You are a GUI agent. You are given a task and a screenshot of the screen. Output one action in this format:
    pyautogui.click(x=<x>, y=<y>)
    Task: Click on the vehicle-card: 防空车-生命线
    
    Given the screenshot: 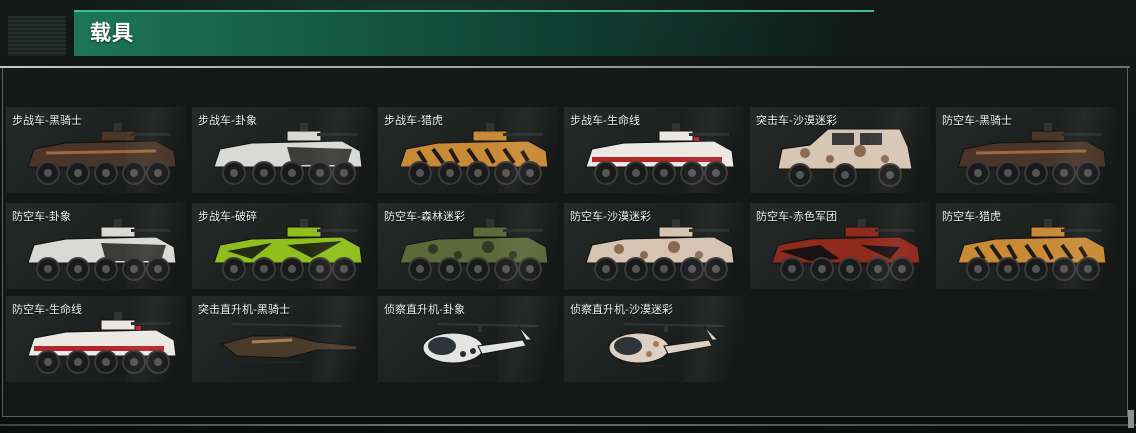 What is the action you would take?
    pyautogui.click(x=96, y=339)
    